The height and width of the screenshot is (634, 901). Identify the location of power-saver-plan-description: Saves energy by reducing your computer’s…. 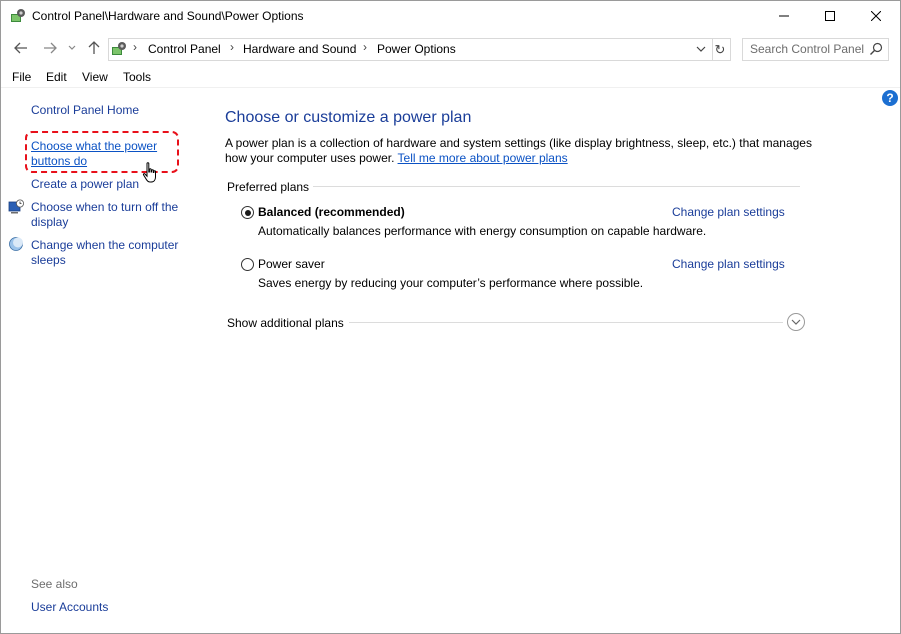
(451, 283).